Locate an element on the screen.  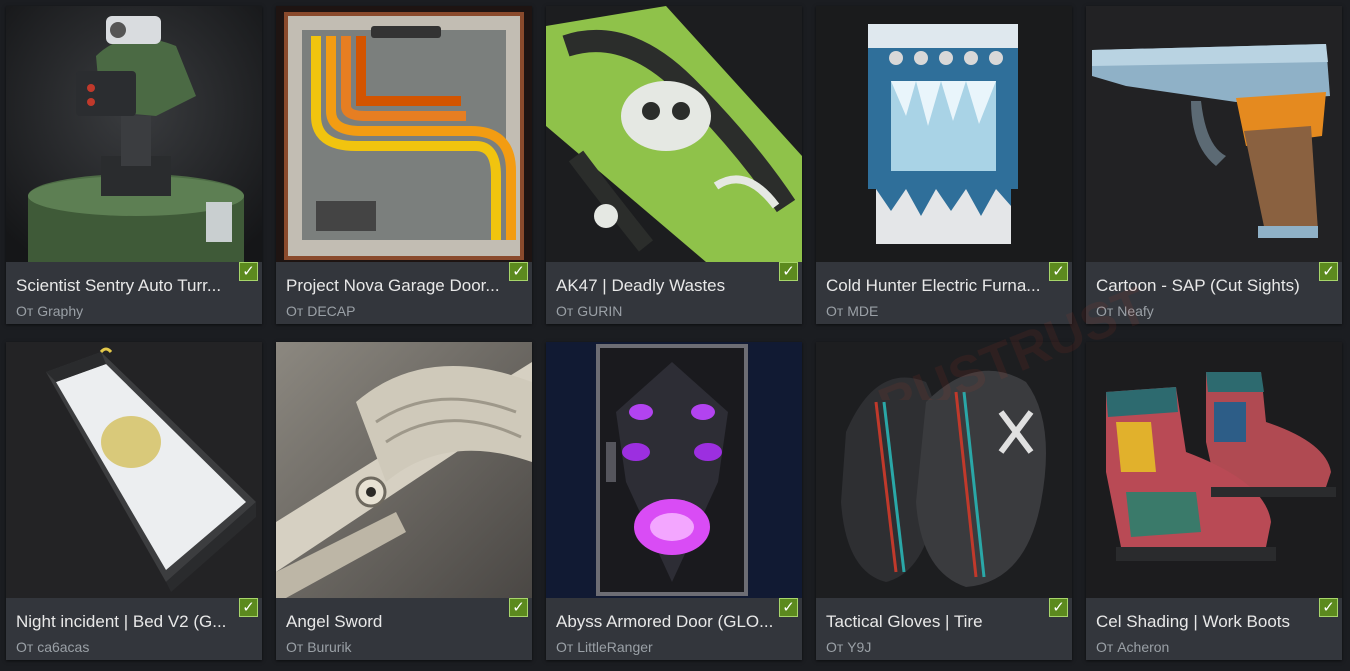
item-title: AK47 | Deadly Wastes is located at coordinates (672, 286).